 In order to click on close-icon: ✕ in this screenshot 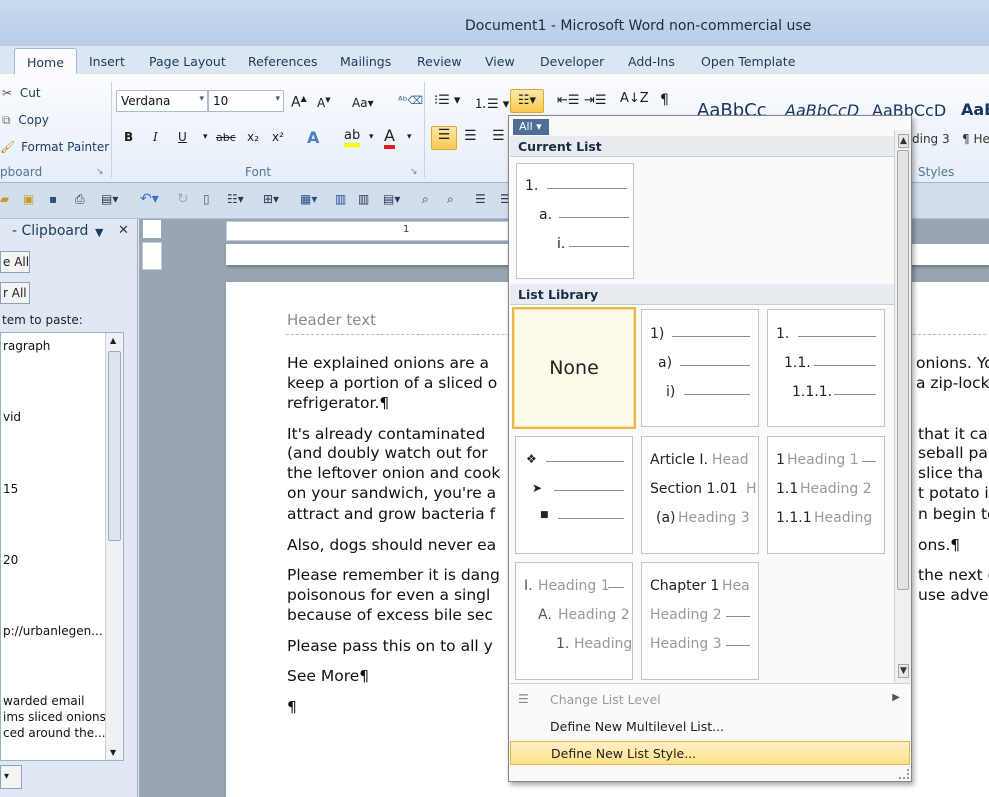, I will do `click(123, 230)`.